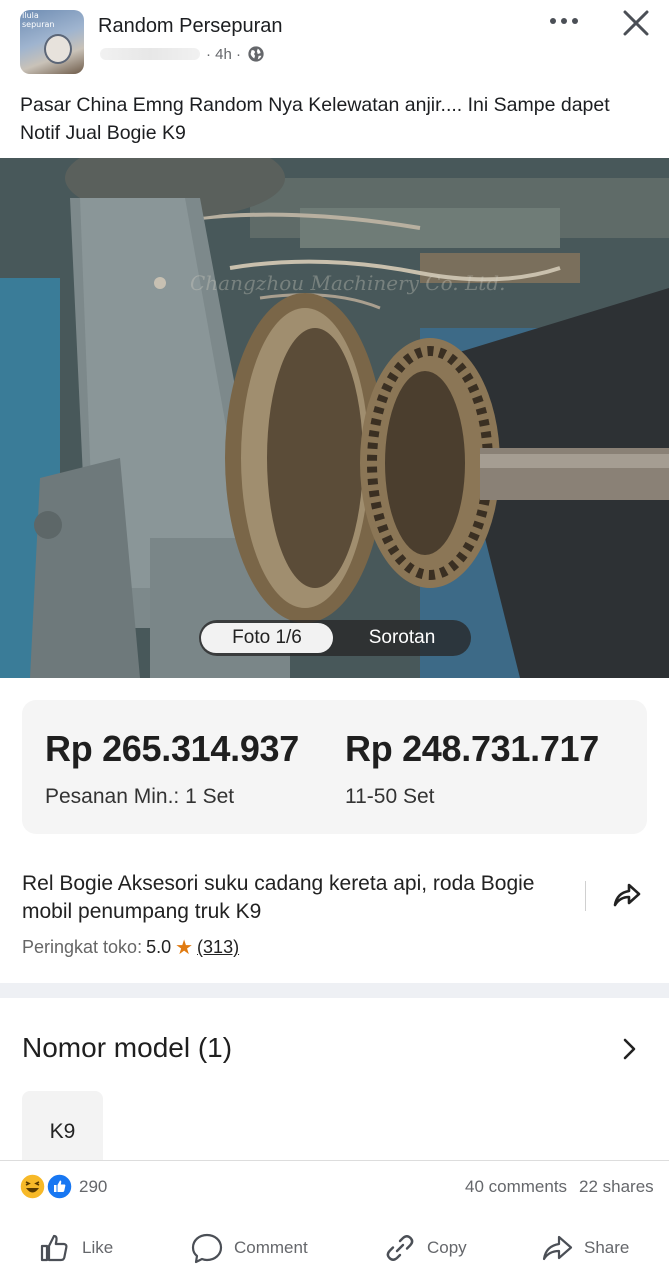 The image size is (669, 1280). Describe the element at coordinates (400, 1248) in the screenshot. I see `link-icon` at that location.